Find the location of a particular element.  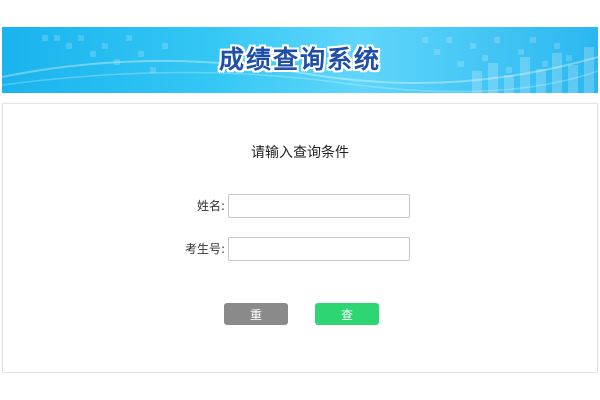

name-label: 姓名: is located at coordinates (210, 206).